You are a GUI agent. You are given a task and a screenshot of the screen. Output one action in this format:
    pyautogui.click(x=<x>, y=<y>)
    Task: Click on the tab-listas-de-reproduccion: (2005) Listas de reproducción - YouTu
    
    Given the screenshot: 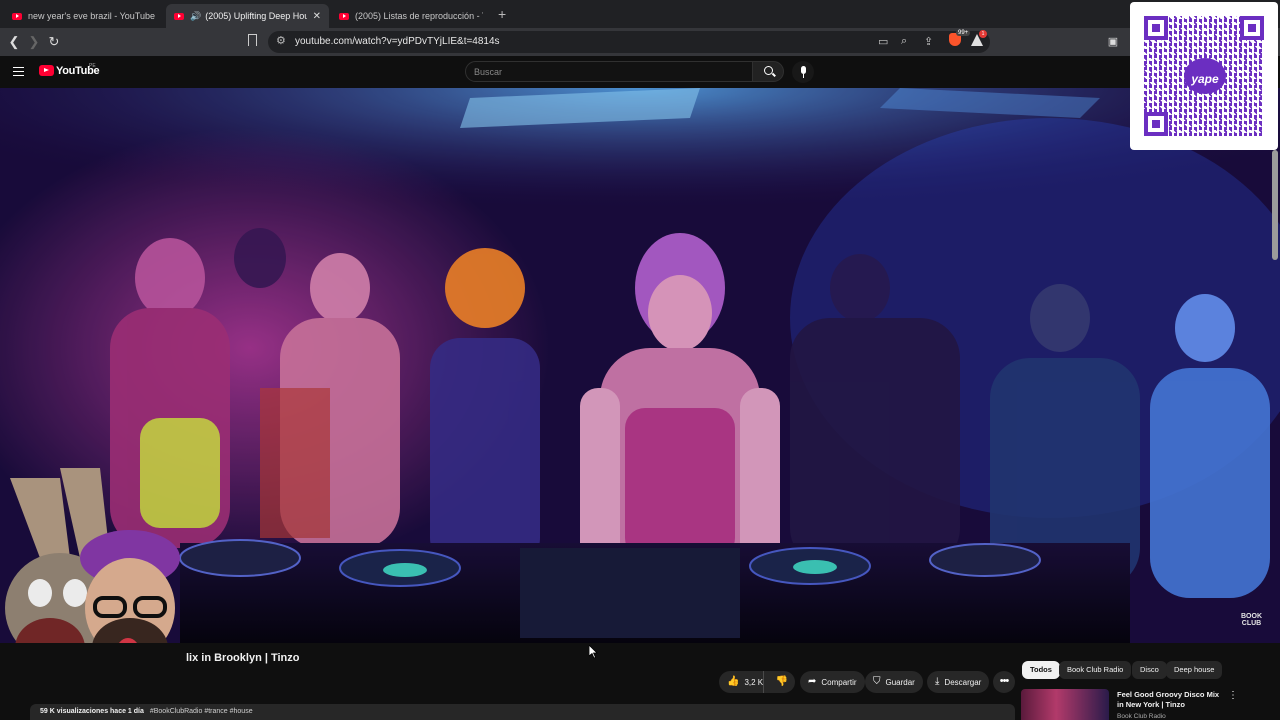 What is the action you would take?
    pyautogui.click(x=411, y=16)
    